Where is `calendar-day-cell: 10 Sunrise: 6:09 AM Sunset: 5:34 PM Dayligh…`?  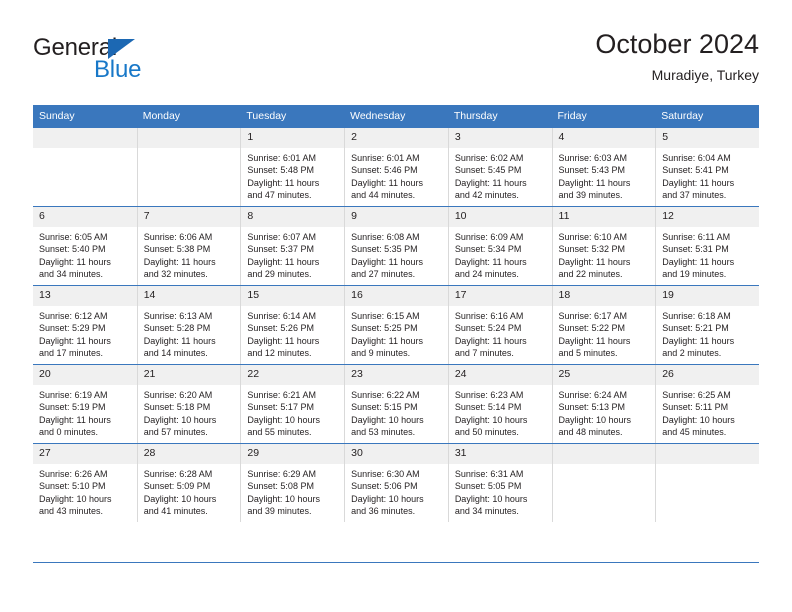 calendar-day-cell: 10 Sunrise: 6:09 AM Sunset: 5:34 PM Dayligh… is located at coordinates (499, 246).